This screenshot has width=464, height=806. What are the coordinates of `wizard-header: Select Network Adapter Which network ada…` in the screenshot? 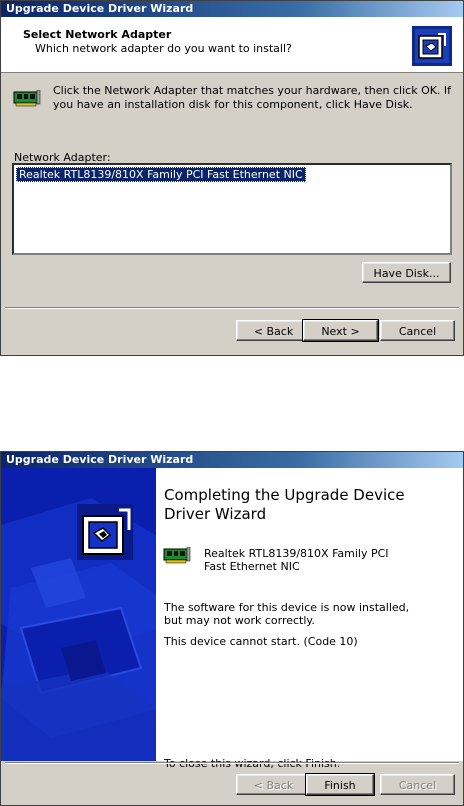 It's located at (232, 45).